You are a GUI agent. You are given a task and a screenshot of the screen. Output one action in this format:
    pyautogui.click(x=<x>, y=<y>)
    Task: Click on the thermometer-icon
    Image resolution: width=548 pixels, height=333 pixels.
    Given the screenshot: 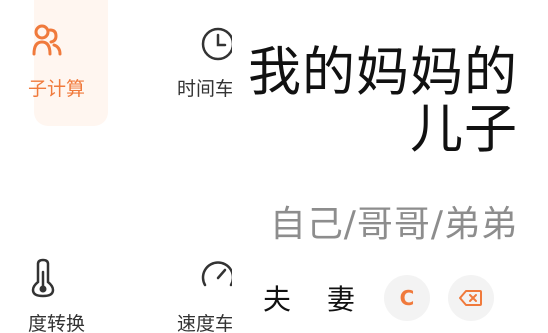 What is the action you would take?
    pyautogui.click(x=43, y=280)
    